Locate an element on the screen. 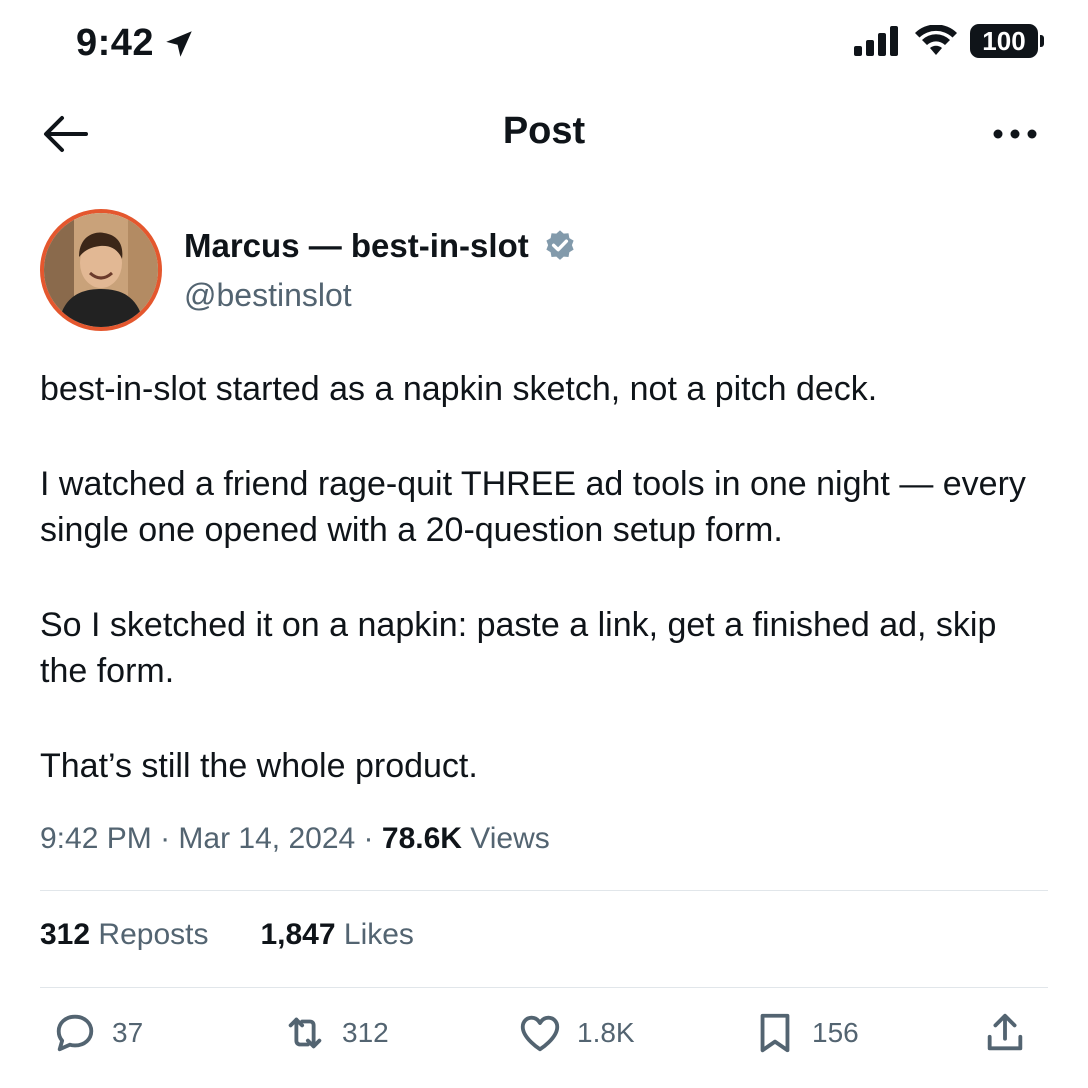 This screenshot has height=1088, width=1088. page-title: Post is located at coordinates (544, 131).